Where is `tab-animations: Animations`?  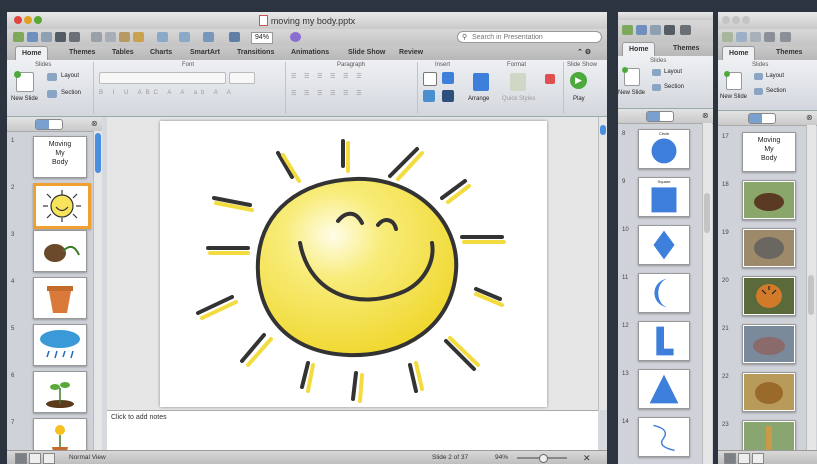 tab-animations: Animations is located at coordinates (310, 53).